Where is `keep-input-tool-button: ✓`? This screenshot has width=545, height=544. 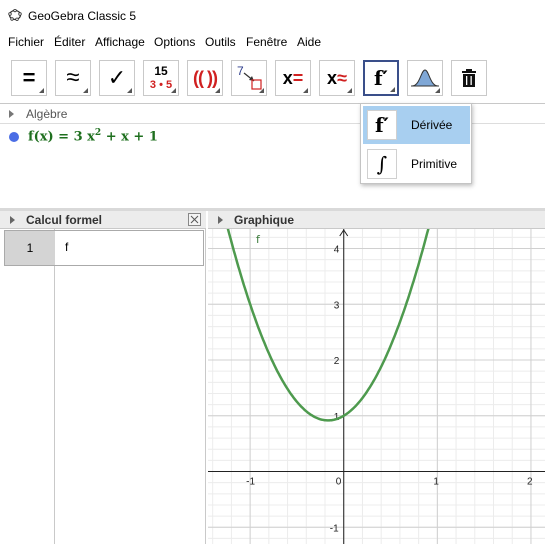 keep-input-tool-button: ✓ is located at coordinates (117, 78).